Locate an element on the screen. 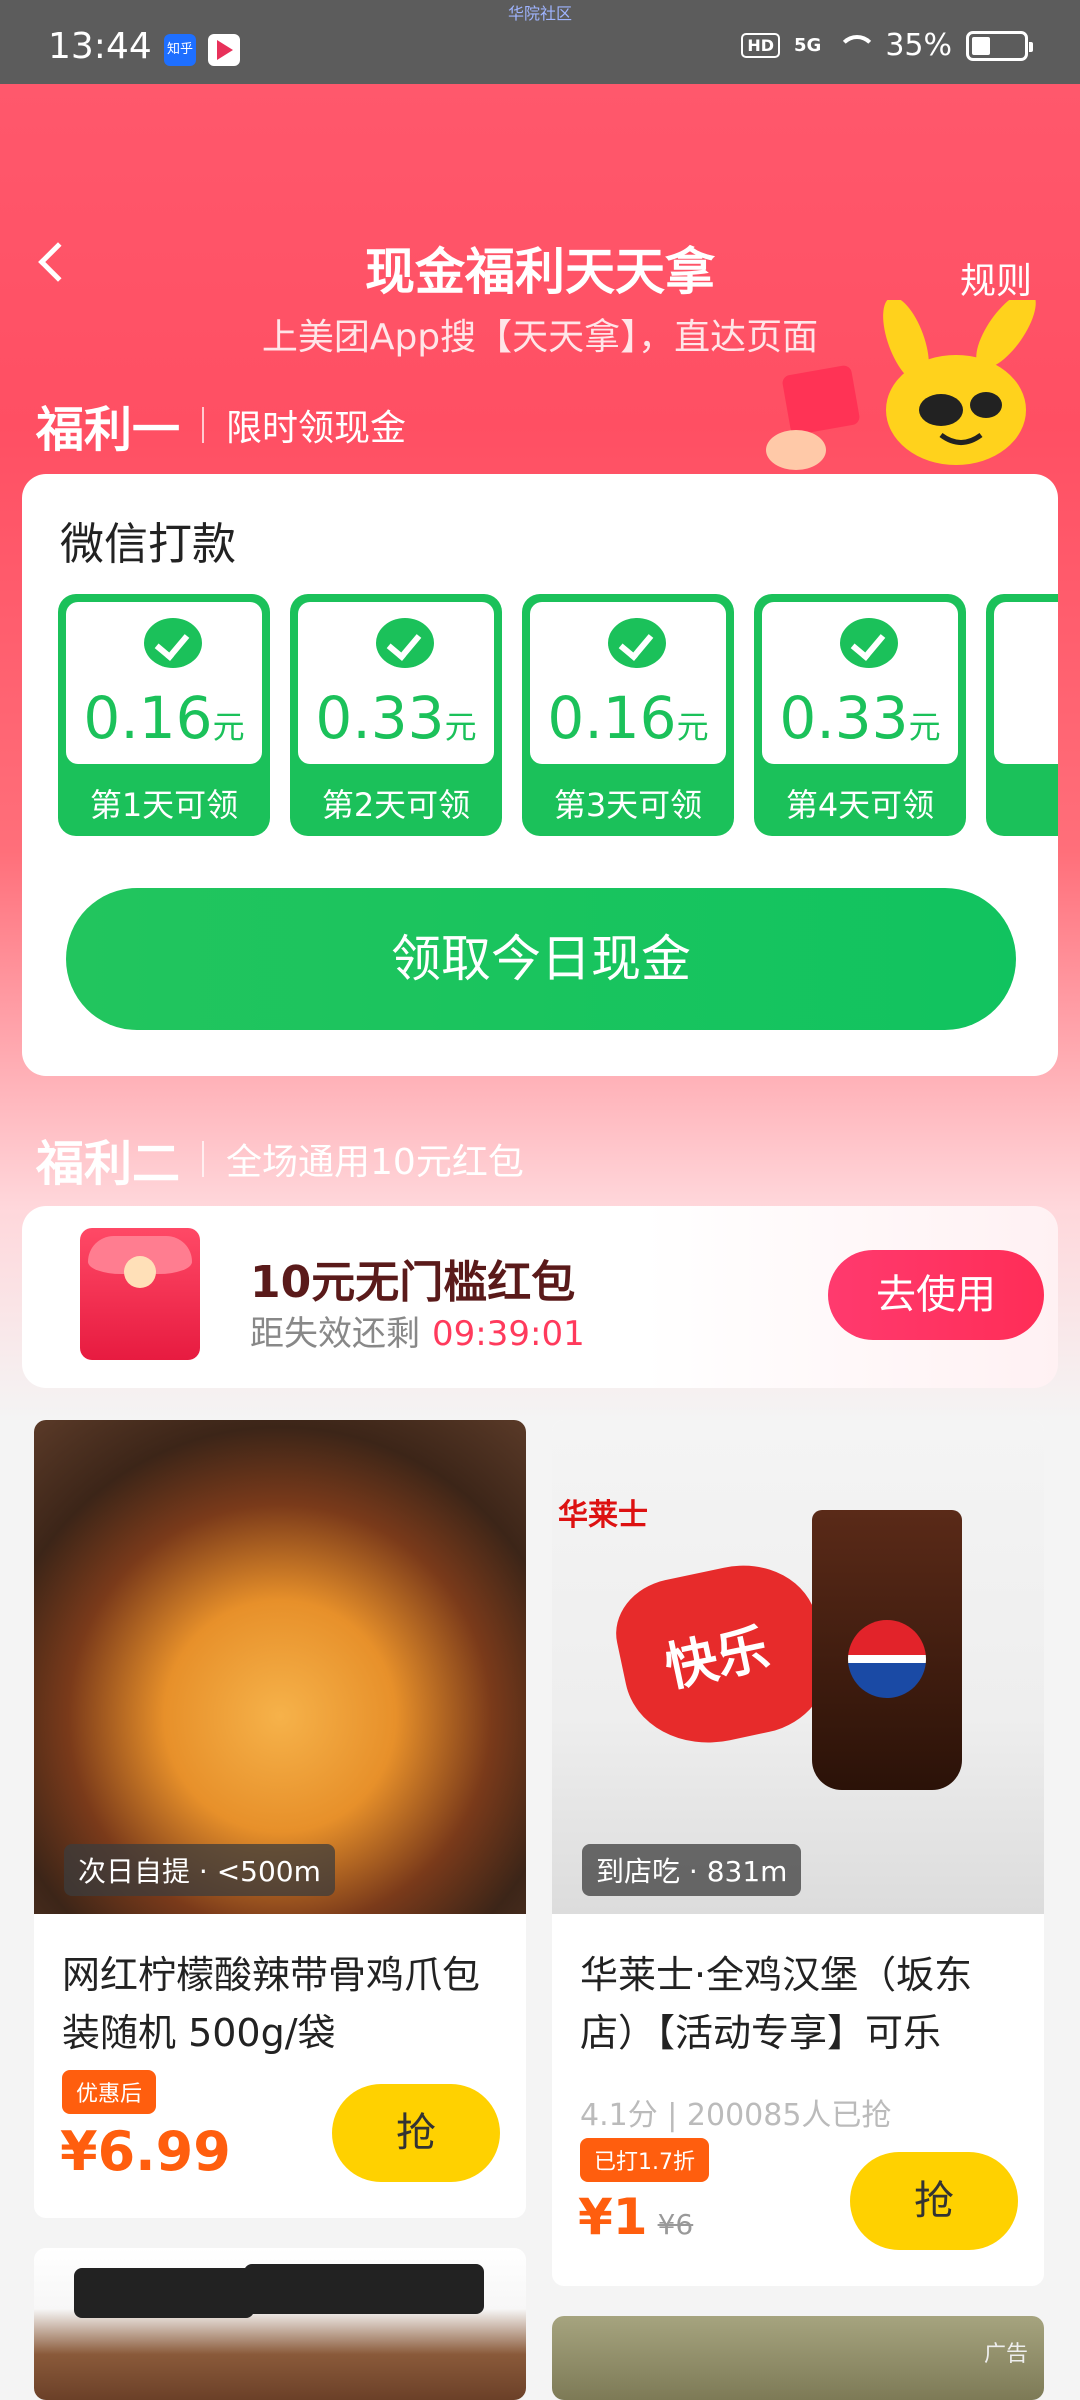  day-card: 0.16元 第1天可领 is located at coordinates (164, 715).